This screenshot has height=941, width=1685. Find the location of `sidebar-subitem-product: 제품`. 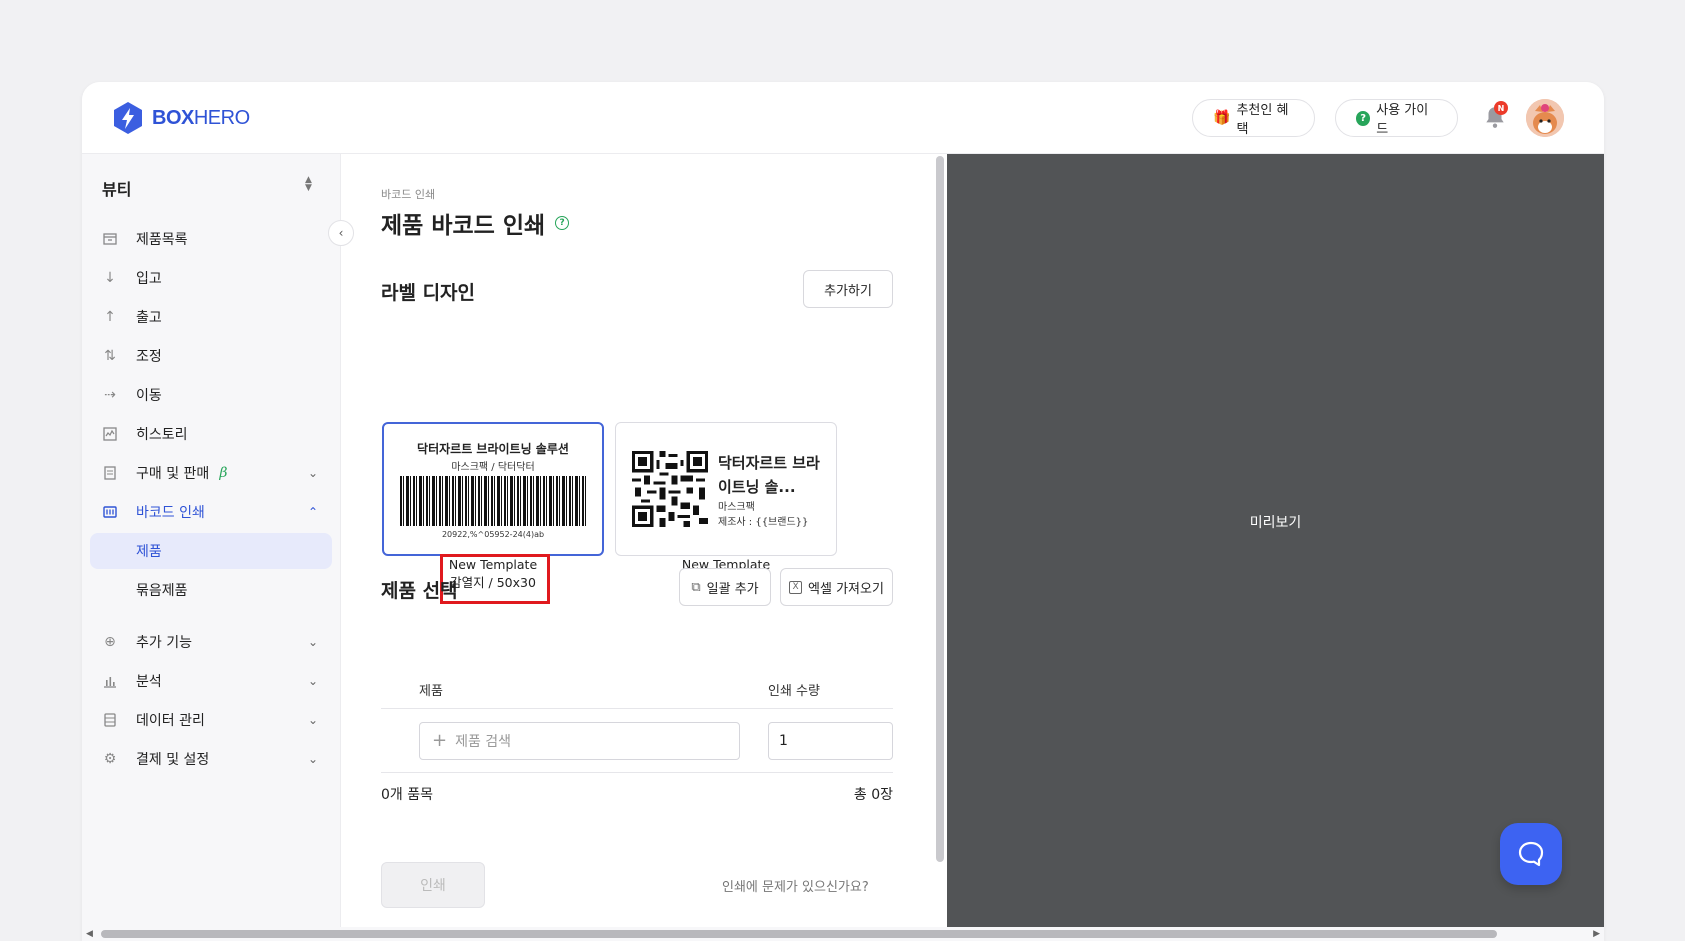

sidebar-subitem-product: 제품 is located at coordinates (211, 551).